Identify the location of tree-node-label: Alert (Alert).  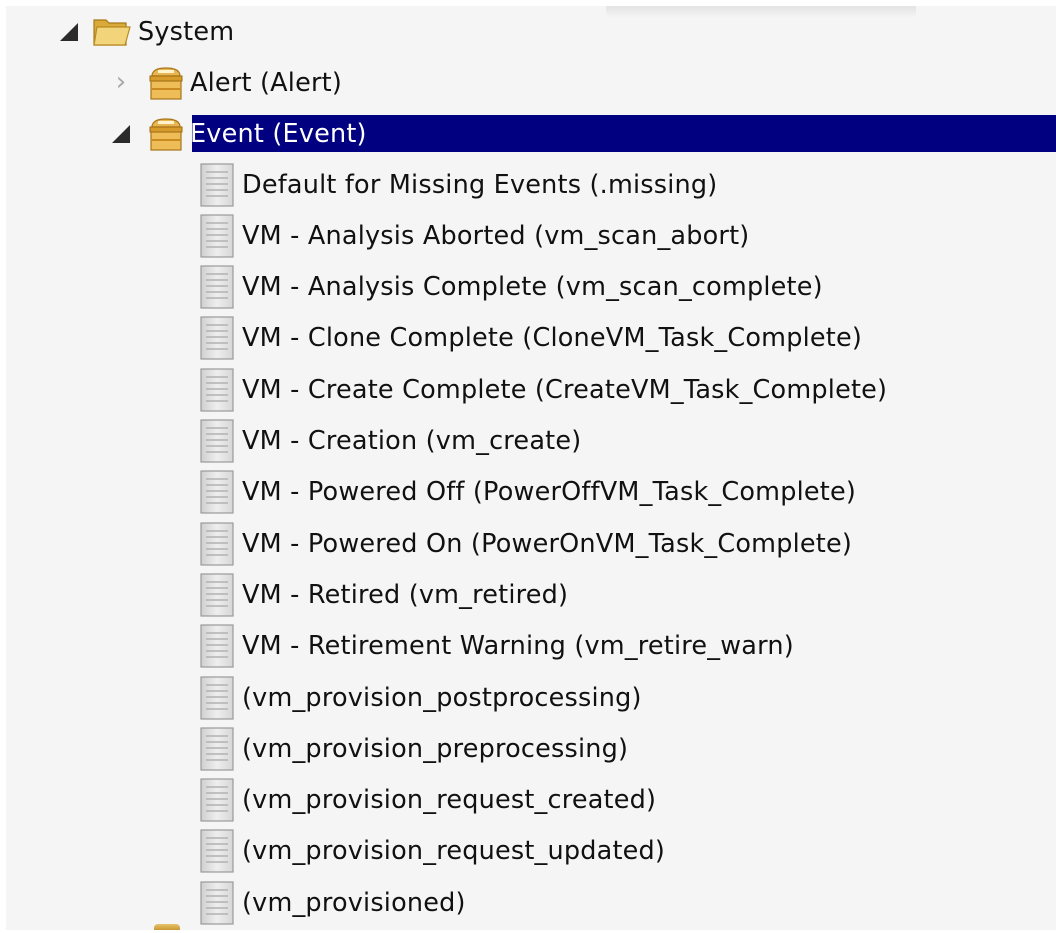
(266, 82).